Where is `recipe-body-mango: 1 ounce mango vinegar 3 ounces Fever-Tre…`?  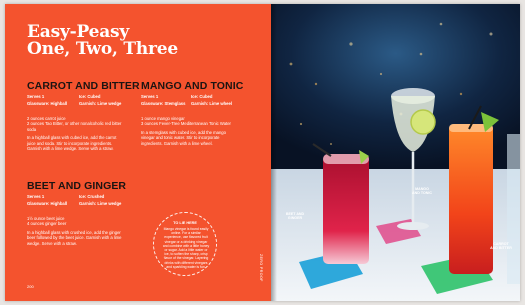 recipe-body-mango: 1 ounce mango vinegar 3 ounces Fever-Tre… is located at coordinates (190, 132).